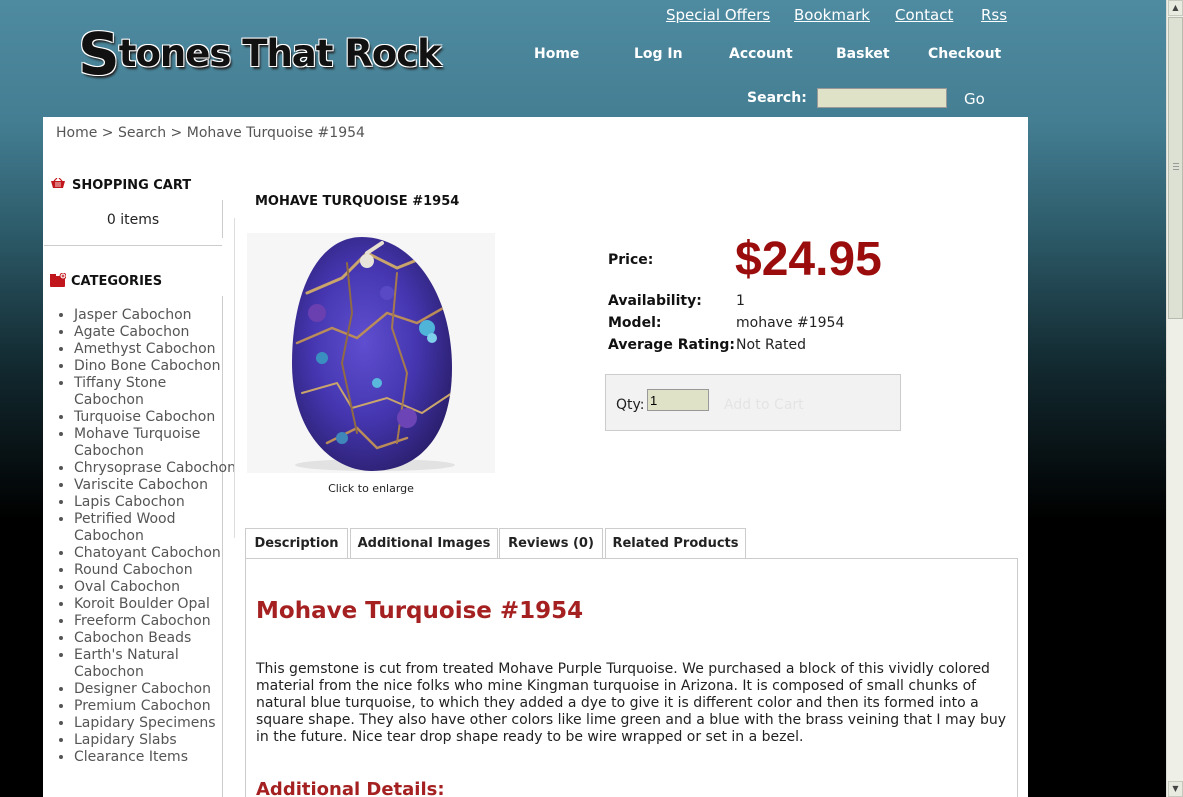 Image resolution: width=1183 pixels, height=797 pixels. I want to click on list-item: Lapidary Specimens, so click(155, 723).